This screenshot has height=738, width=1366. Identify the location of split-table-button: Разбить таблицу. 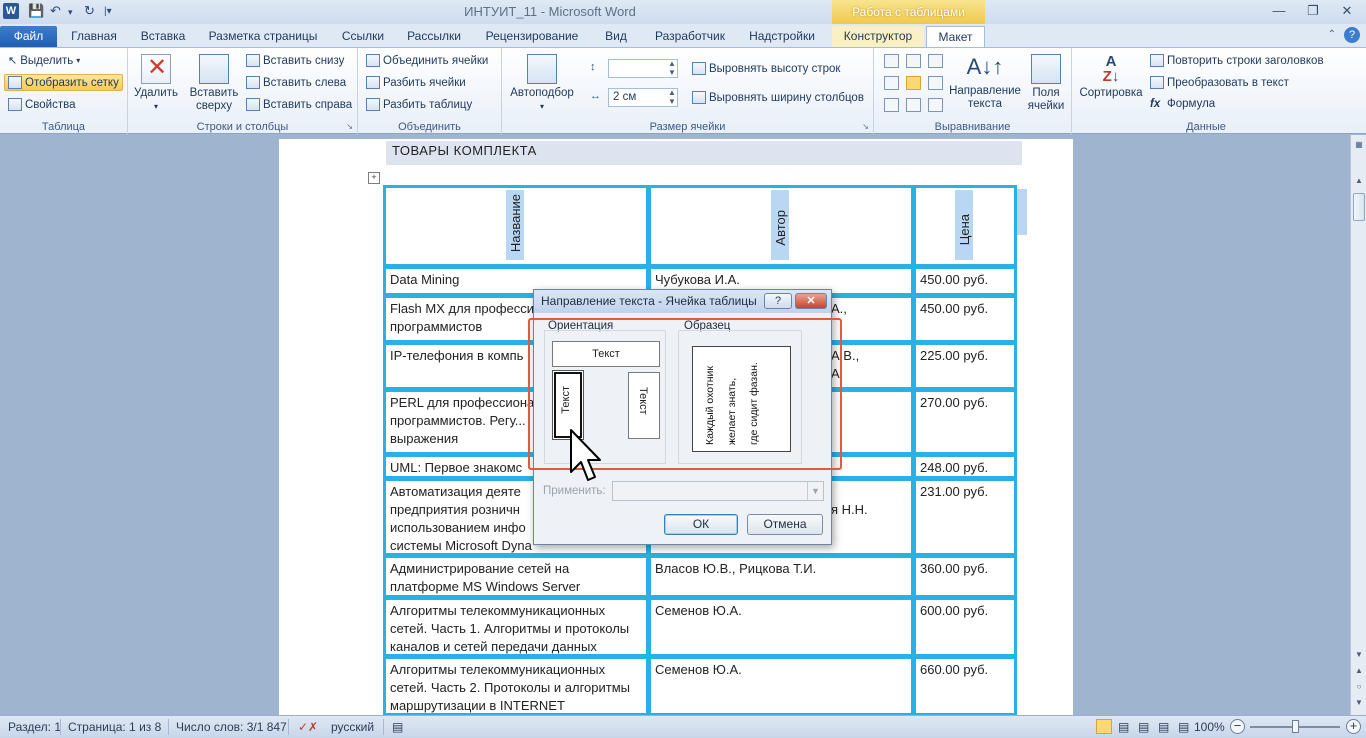
(419, 104).